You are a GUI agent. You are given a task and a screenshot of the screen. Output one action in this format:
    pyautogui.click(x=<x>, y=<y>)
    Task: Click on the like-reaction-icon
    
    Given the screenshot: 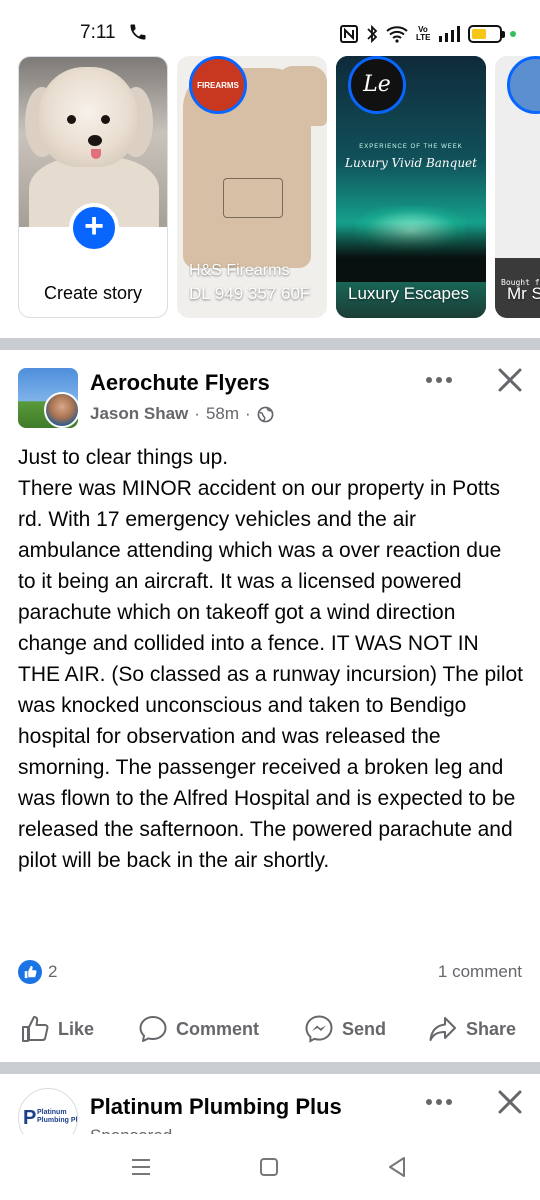 What is the action you would take?
    pyautogui.click(x=30, y=972)
    